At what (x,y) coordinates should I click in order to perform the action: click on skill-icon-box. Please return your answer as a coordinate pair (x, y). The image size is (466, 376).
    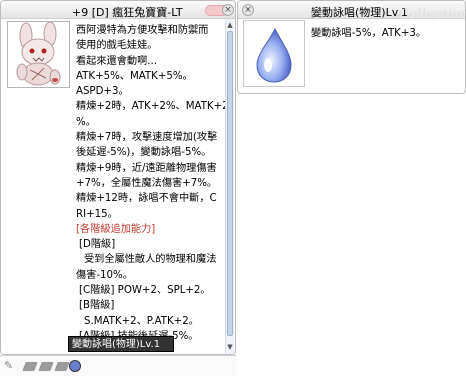
    Looking at the image, I should click on (274, 53).